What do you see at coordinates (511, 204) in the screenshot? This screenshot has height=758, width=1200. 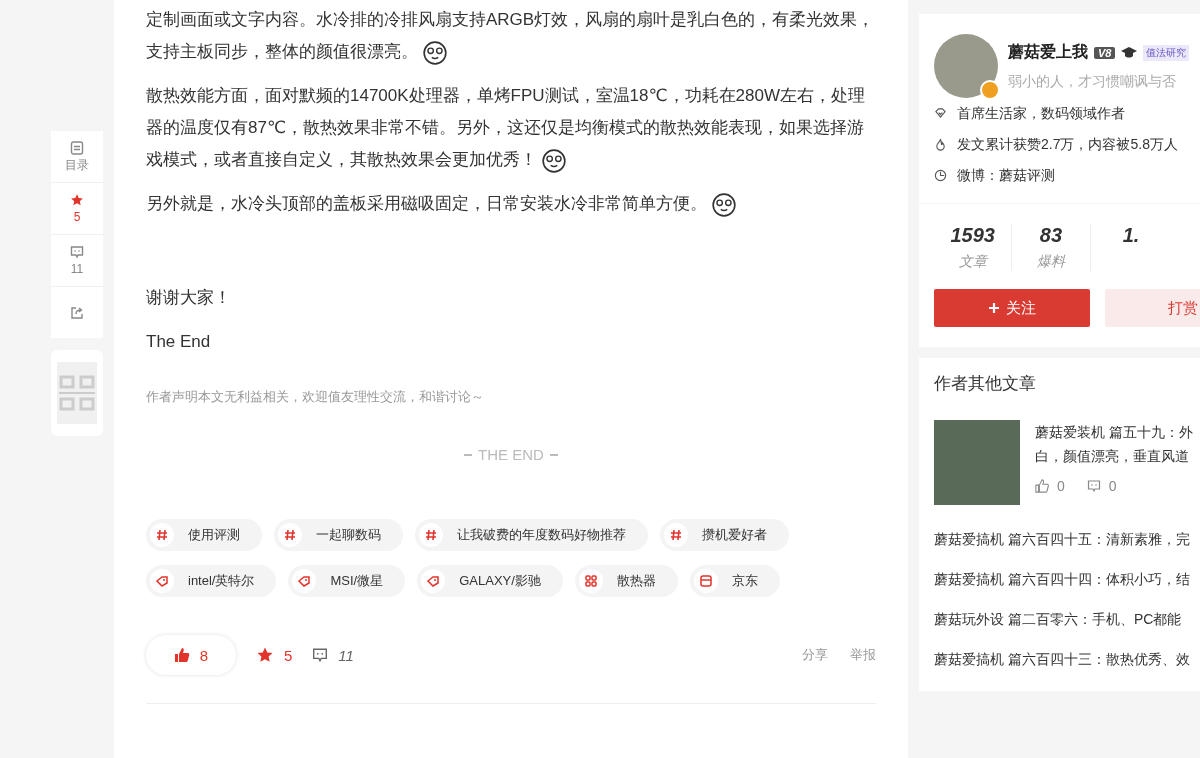 I see `article-paragraph: 另外就是，水冷头顶部的盖板采用磁吸固定，日常安装水冷非常简单方便。` at bounding box center [511, 204].